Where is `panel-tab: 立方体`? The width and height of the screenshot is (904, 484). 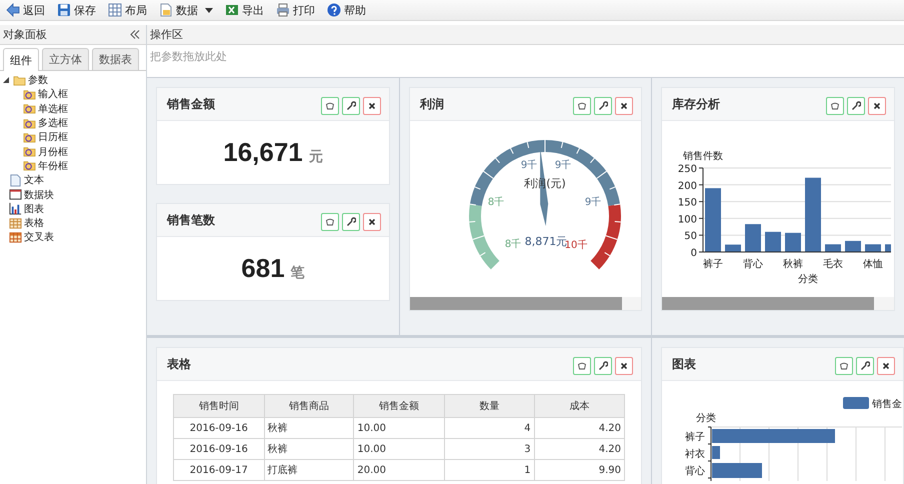
panel-tab: 立方体 is located at coordinates (65, 59).